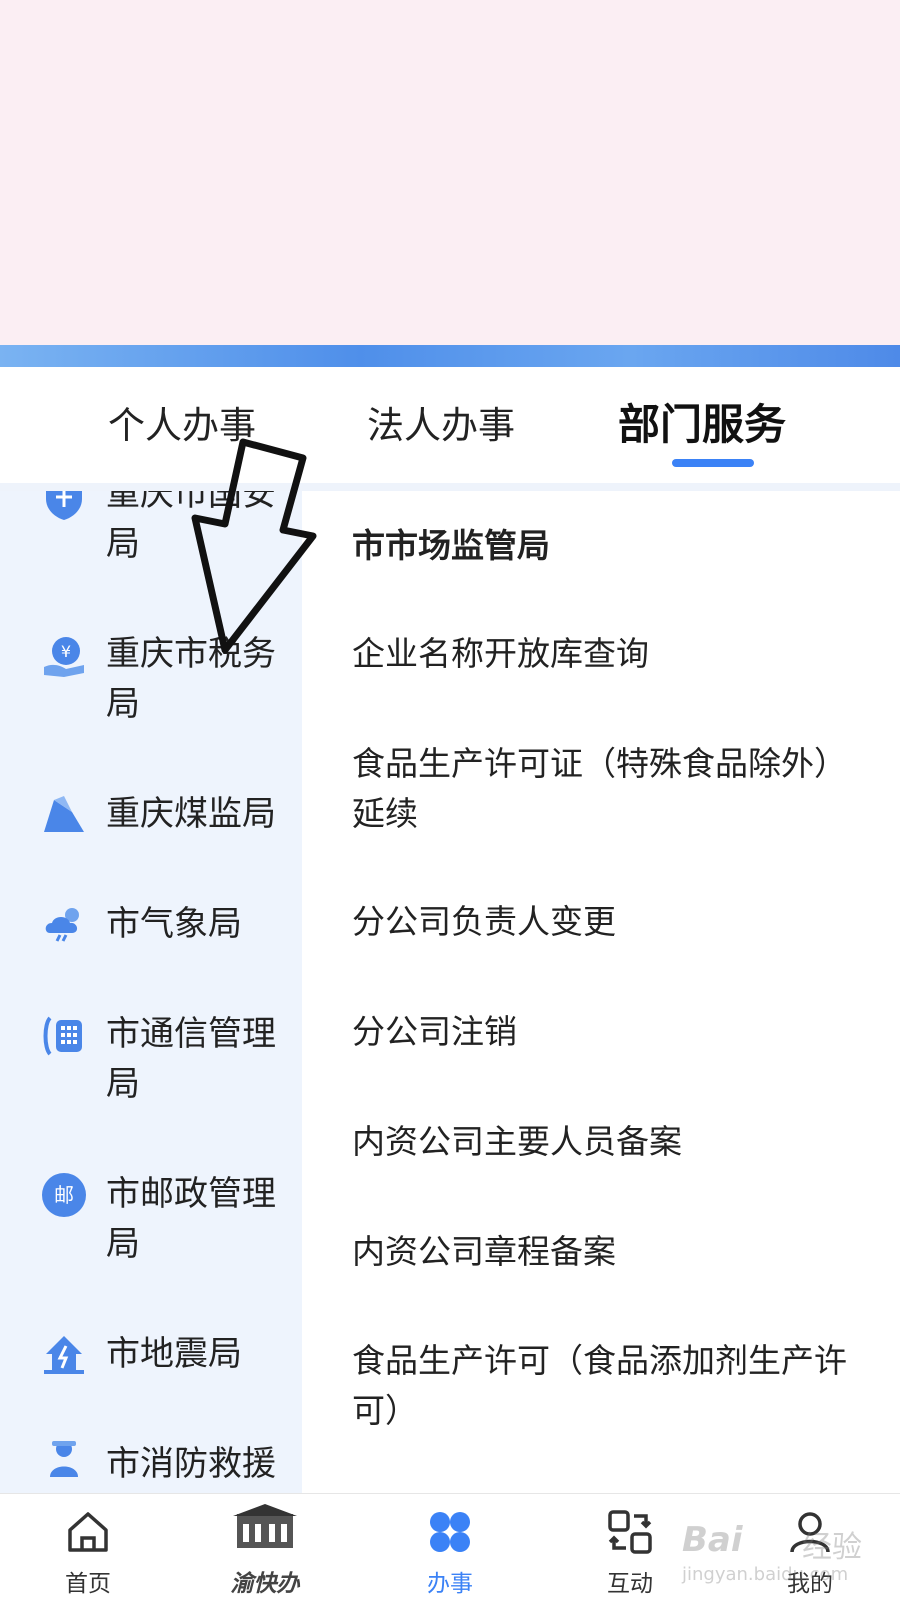 Image resolution: width=900 pixels, height=1601 pixels. I want to click on list-item: 企业名称开放库查询, so click(612, 654).